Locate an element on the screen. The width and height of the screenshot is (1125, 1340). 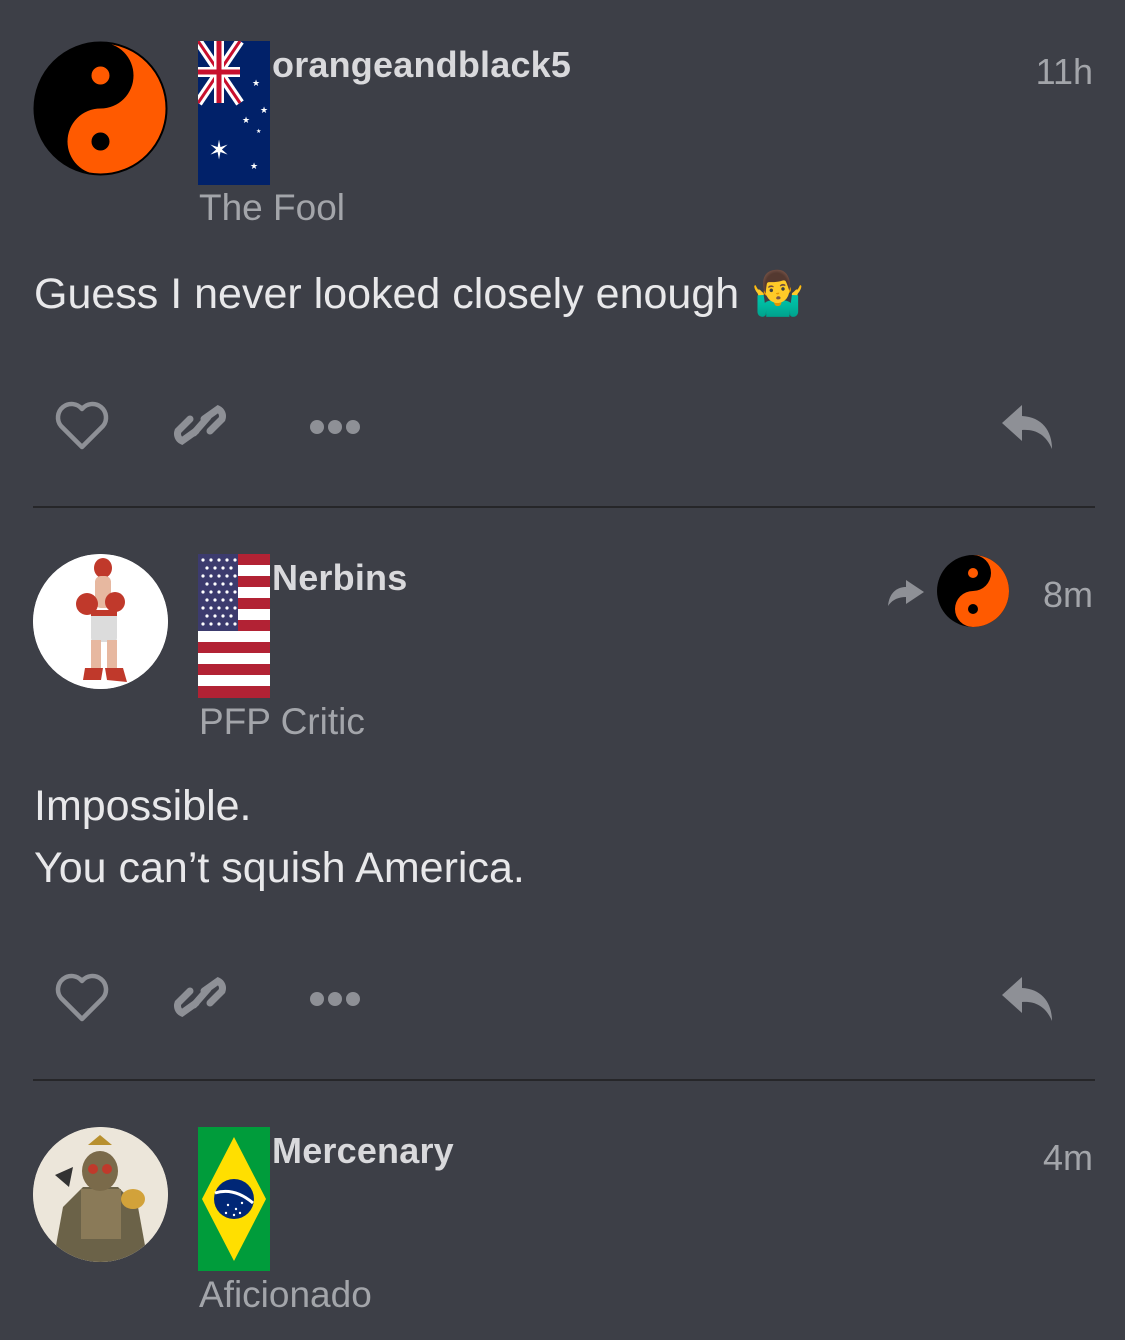
user-title: Aficionado is located at coordinates (285, 1294).